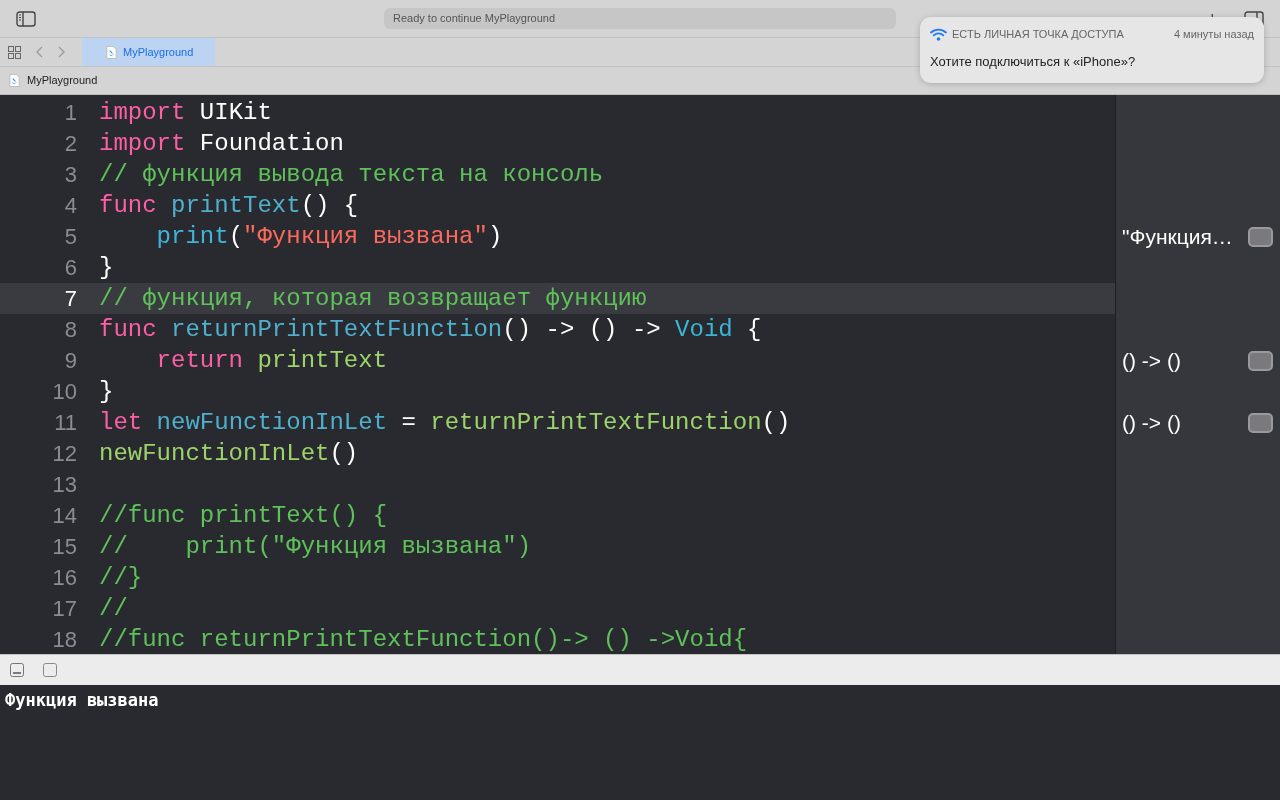 This screenshot has height=800, width=1280. Describe the element at coordinates (1033, 61) in the screenshot. I see `notification-message: Хотите подключиться к «iPhone»?` at that location.